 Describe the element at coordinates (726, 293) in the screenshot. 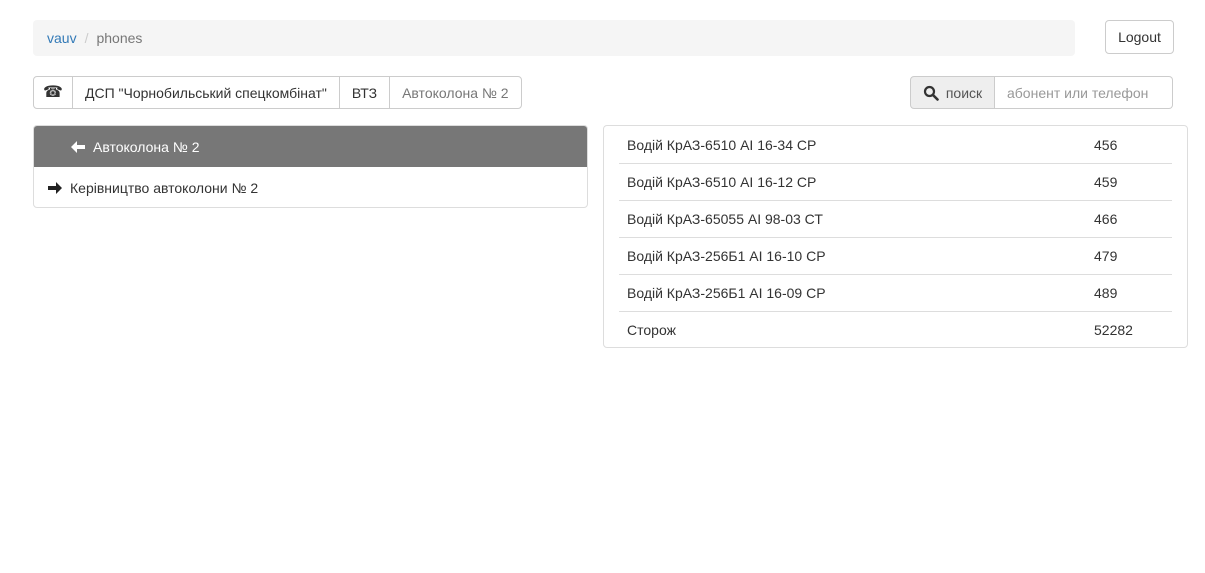

I see `subscriber-name: Водій КрАЗ-256Б1 АІ 16-09 СР` at that location.